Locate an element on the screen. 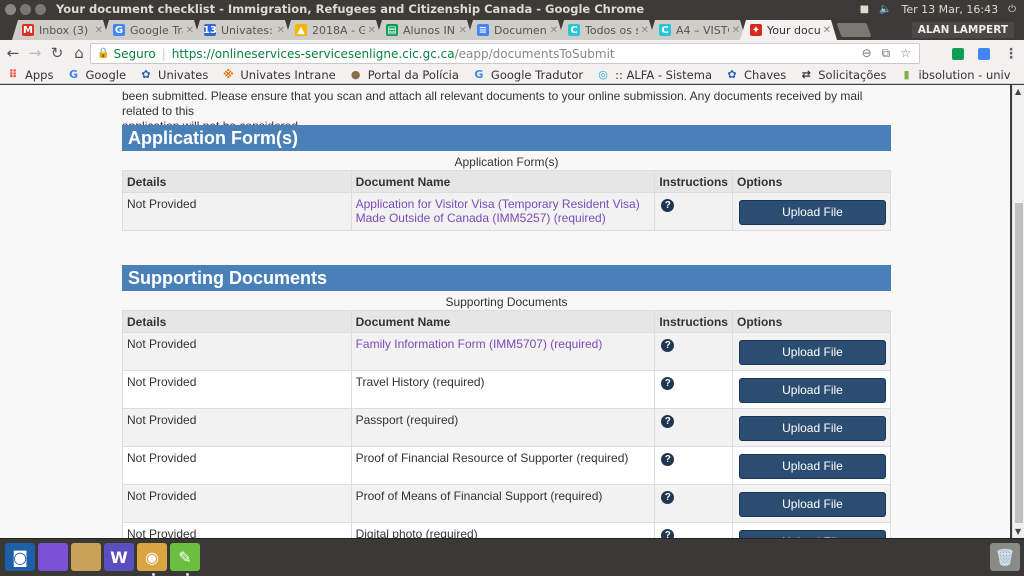 This screenshot has width=1024, height=576. bookmark-4: ● Portal da Polícia is located at coordinates (404, 75).